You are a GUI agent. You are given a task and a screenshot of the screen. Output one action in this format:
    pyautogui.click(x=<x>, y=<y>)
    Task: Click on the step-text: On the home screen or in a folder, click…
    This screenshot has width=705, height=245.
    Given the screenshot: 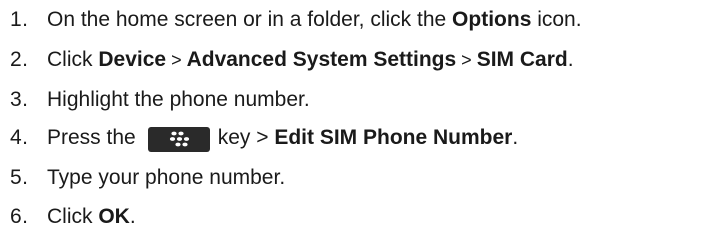 What is the action you would take?
    pyautogui.click(x=314, y=19)
    